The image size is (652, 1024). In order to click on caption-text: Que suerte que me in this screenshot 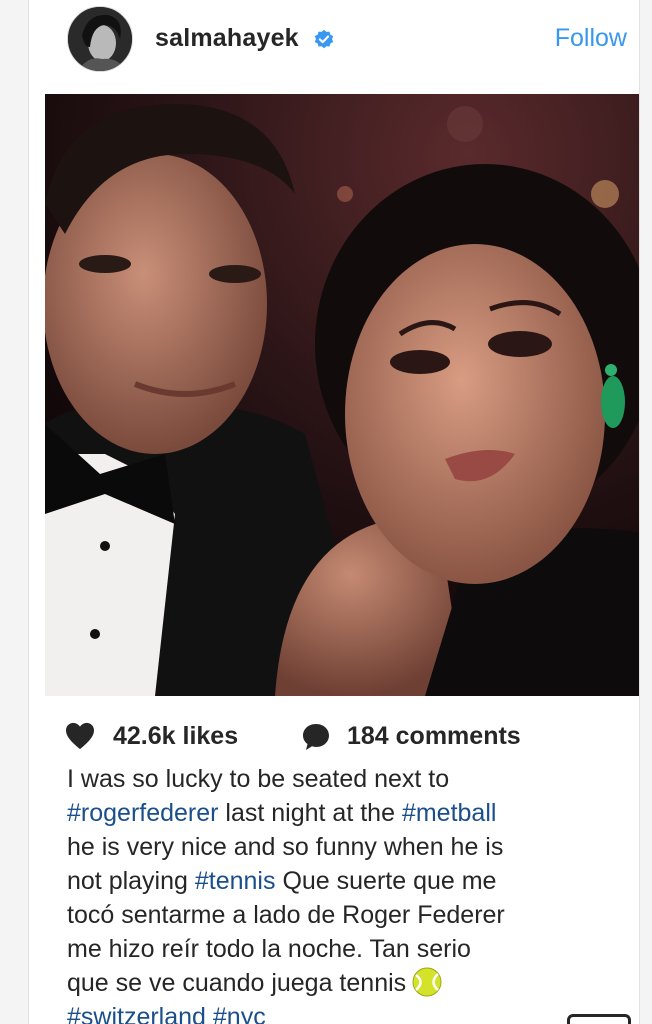, I will do `click(386, 881)`.